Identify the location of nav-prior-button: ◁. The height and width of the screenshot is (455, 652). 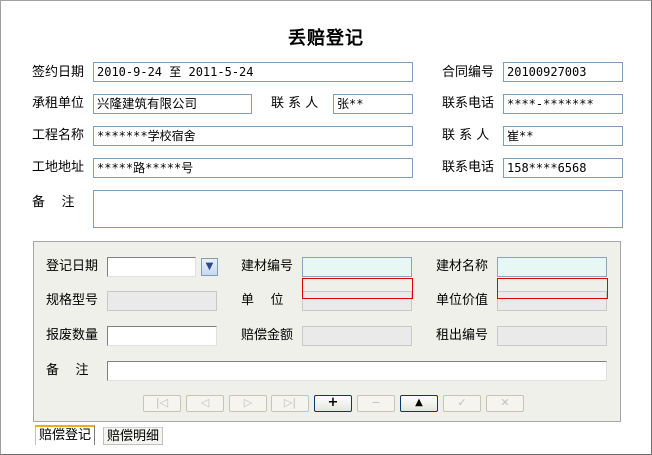
(205, 403).